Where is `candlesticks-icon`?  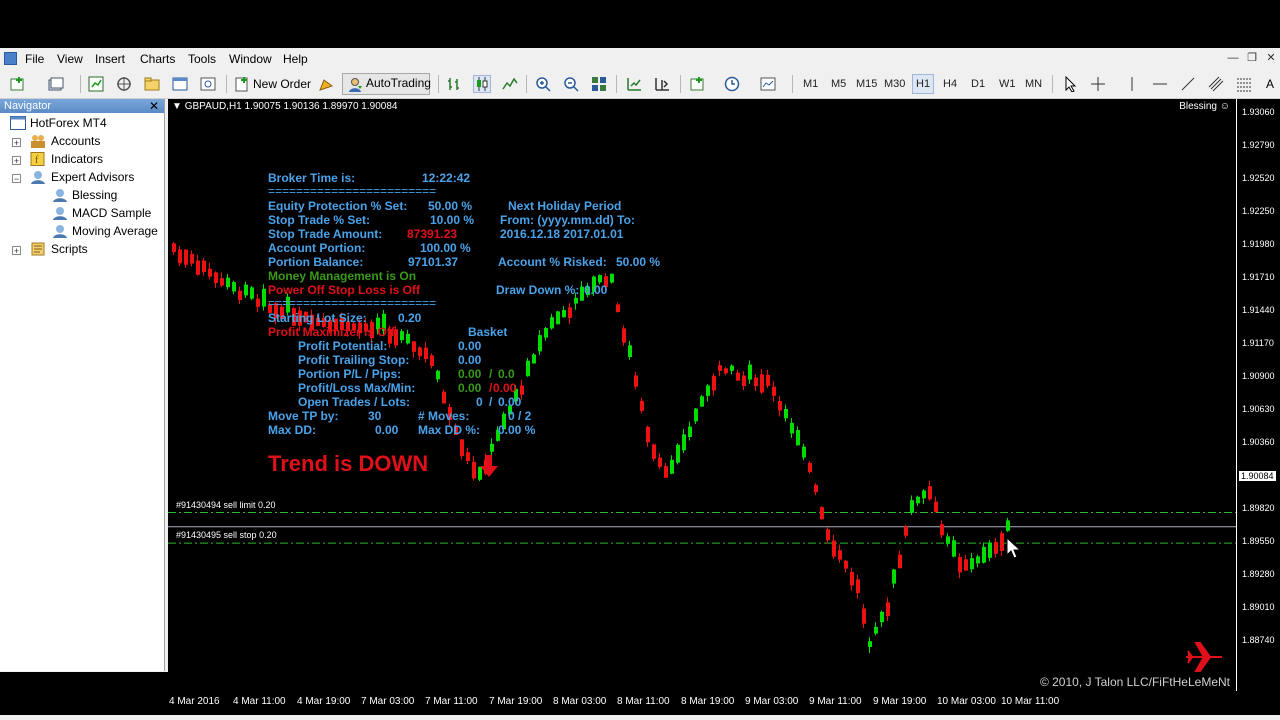
candlesticks-icon is located at coordinates (482, 84).